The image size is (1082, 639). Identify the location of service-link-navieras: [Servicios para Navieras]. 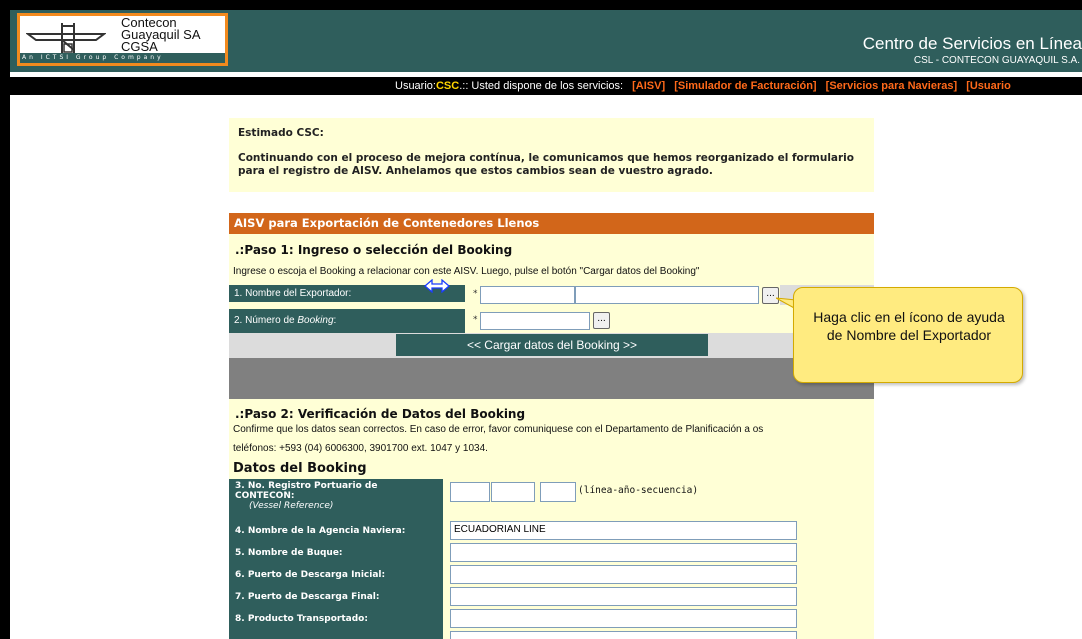
(891, 86).